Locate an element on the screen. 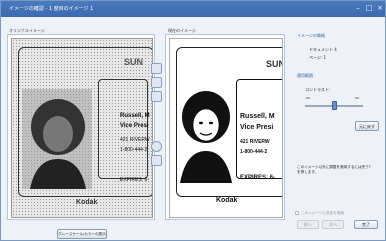 The height and width of the screenshot is (241, 386). card-name-right: Russell, M is located at coordinates (257, 116).